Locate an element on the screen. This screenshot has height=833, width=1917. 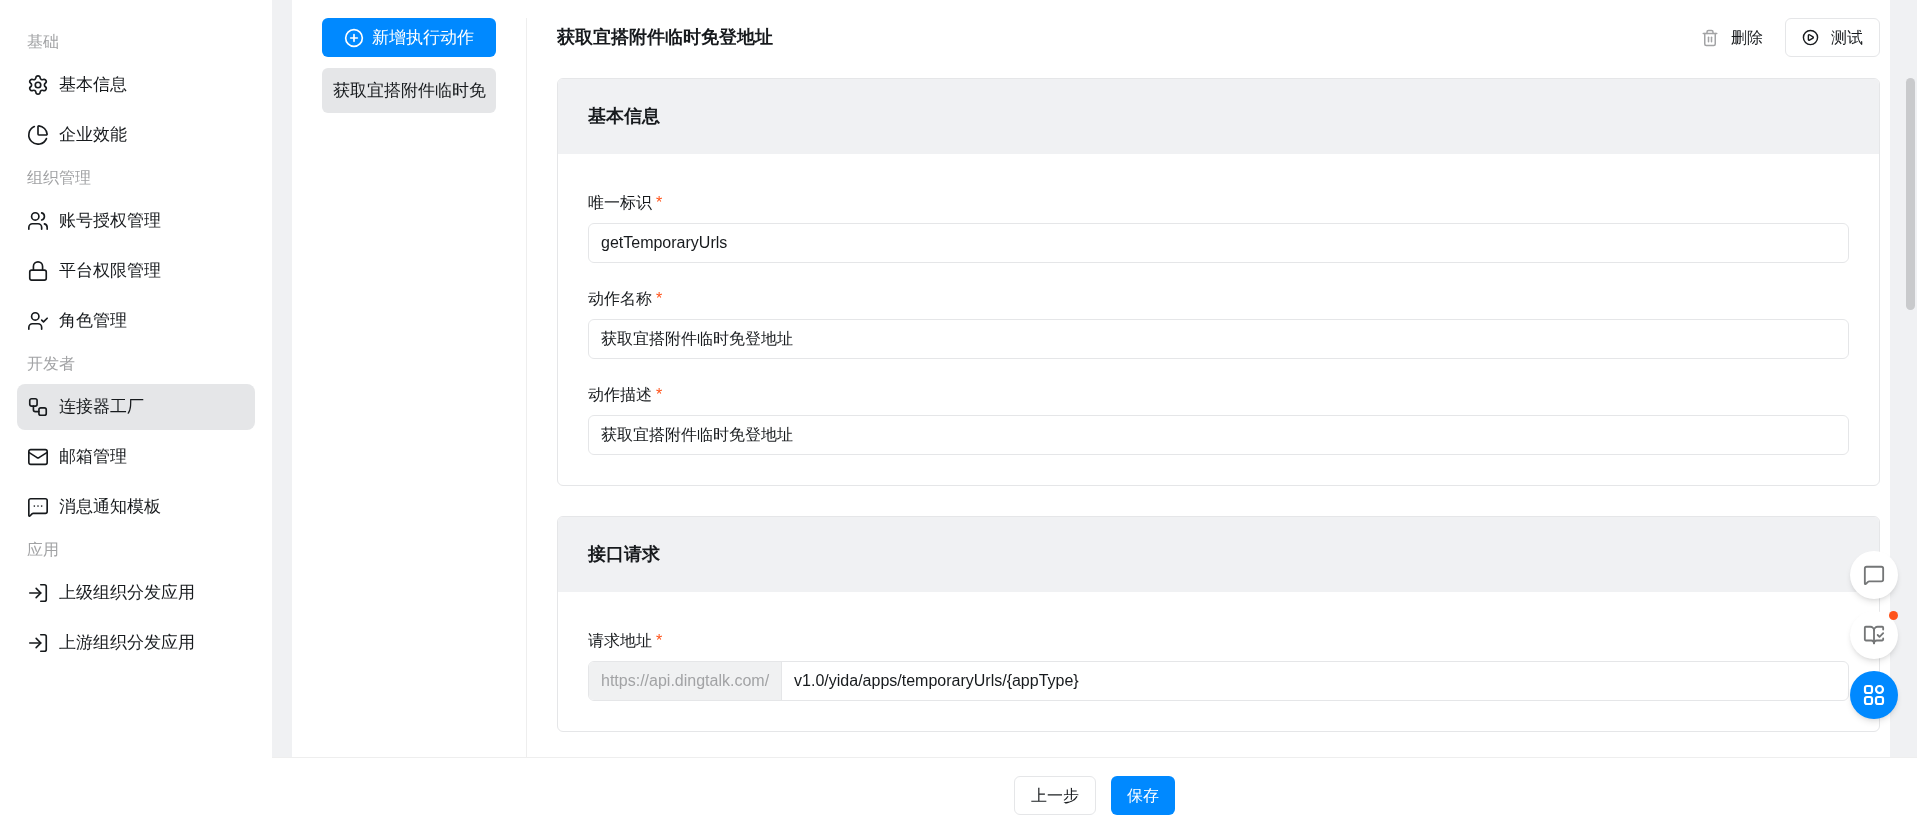
section-title: 接口请求 is located at coordinates (624, 554).